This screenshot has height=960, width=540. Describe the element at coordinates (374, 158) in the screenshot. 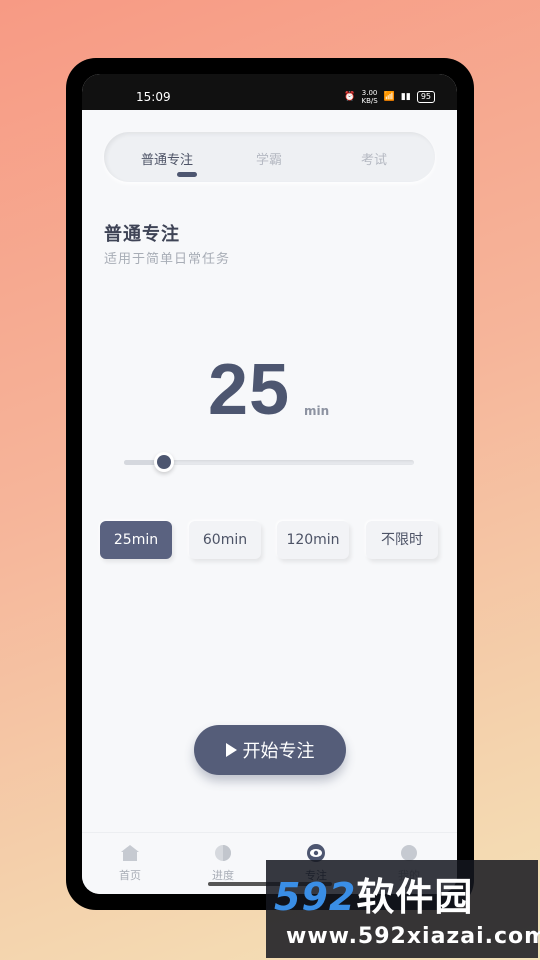

I see `tab-exam: 考试` at that location.